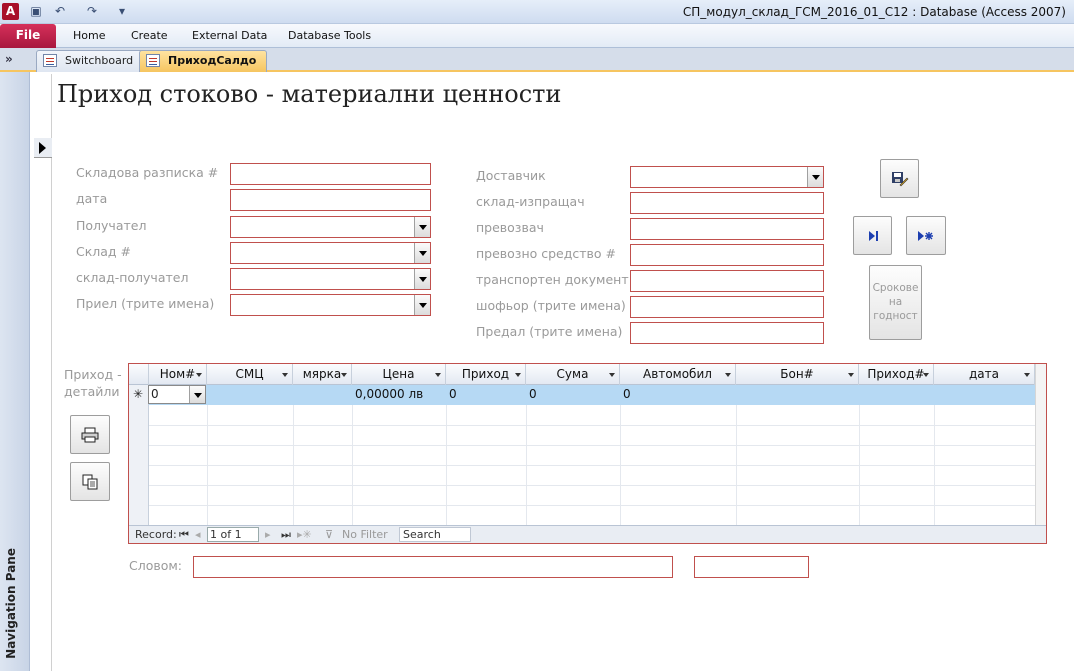 This screenshot has width=1074, height=671. Describe the element at coordinates (330, 200) in the screenshot. I see `date-field` at that location.